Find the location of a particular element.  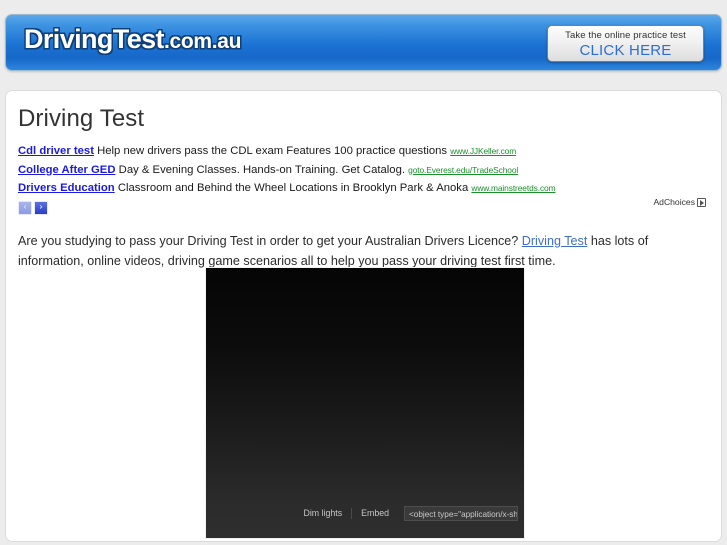

cta-click-here-label: CLICK HERE is located at coordinates (625, 50).